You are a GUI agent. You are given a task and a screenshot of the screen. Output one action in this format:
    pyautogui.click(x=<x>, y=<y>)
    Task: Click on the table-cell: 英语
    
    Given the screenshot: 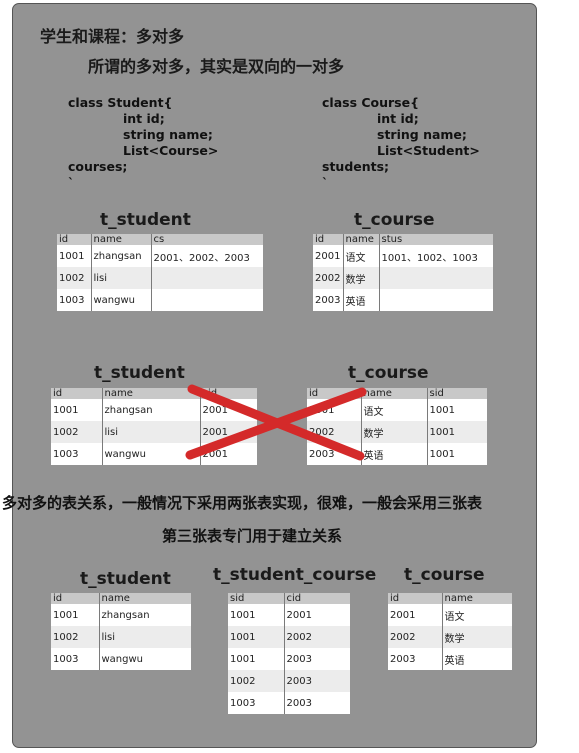 What is the action you would take?
    pyautogui.click(x=477, y=659)
    